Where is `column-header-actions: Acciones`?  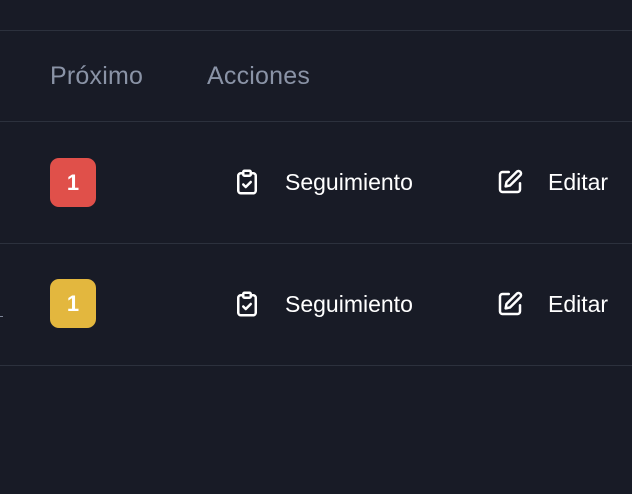 column-header-actions: Acciones is located at coordinates (259, 76).